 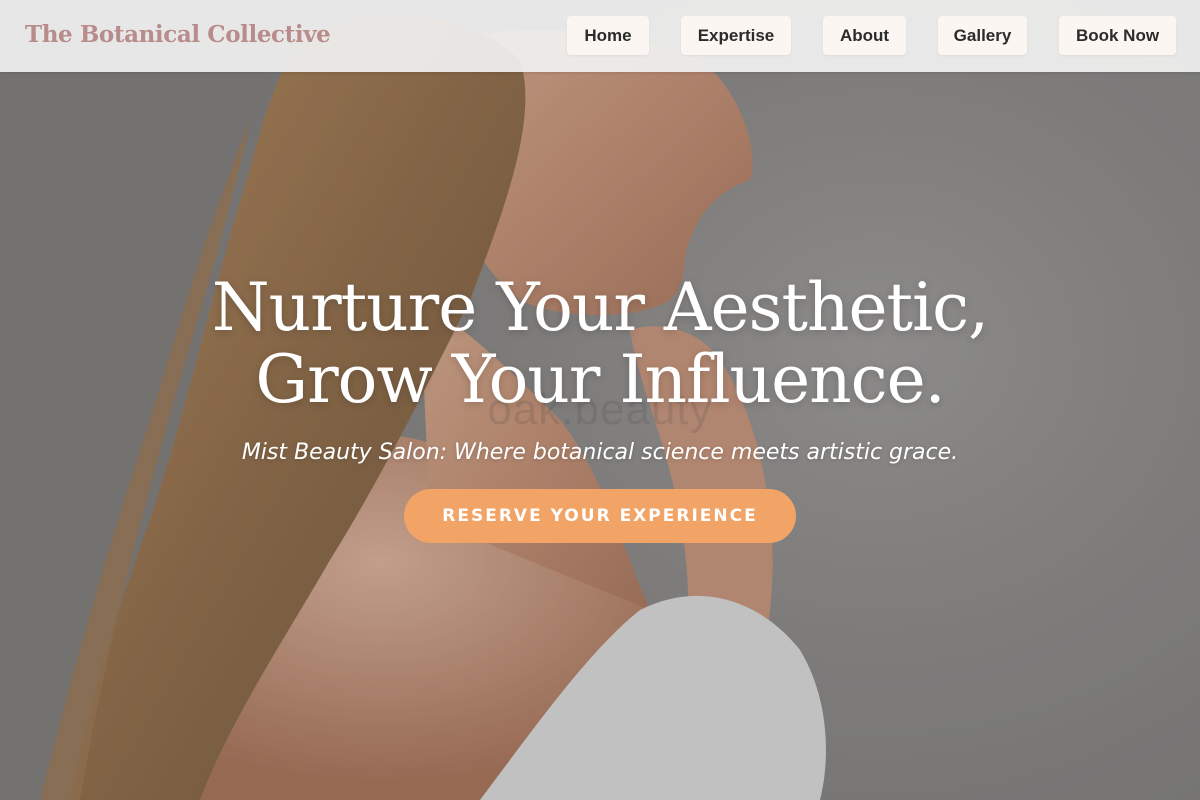 What do you see at coordinates (736, 35) in the screenshot?
I see `nav-expertise-button: Expertise` at bounding box center [736, 35].